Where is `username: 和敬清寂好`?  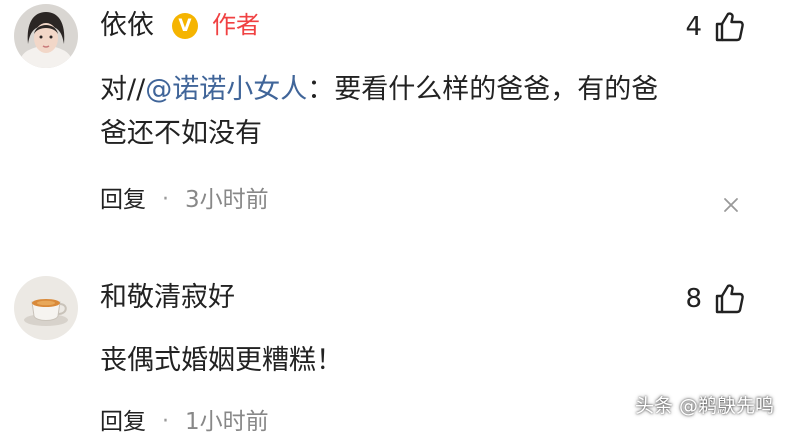 username: 和敬清寂好 is located at coordinates (167, 298).